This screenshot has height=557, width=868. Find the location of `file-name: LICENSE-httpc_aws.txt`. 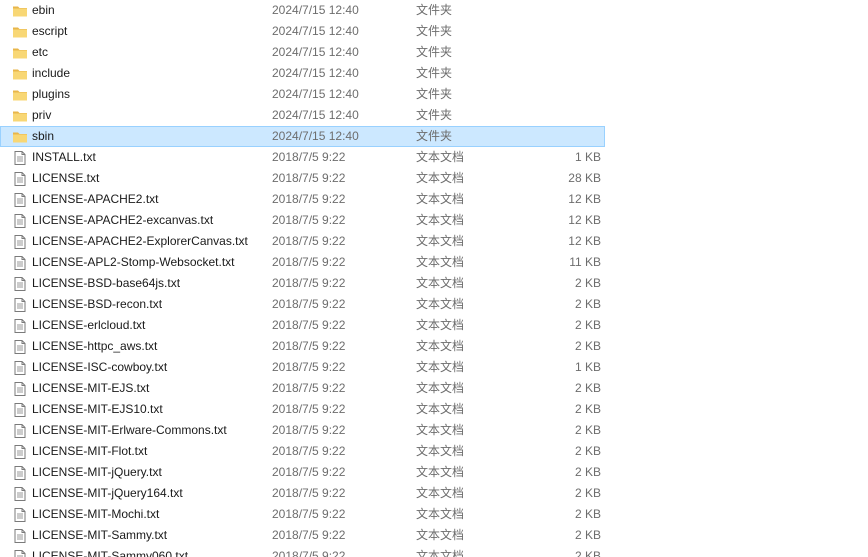

file-name: LICENSE-httpc_aws.txt is located at coordinates (95, 346).